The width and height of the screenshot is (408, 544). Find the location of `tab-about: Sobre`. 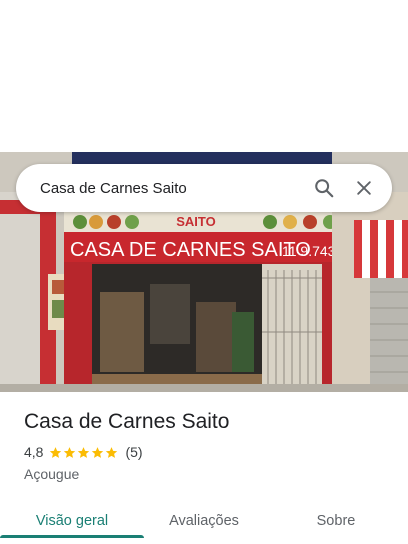

tab-about: Sobre is located at coordinates (336, 521).